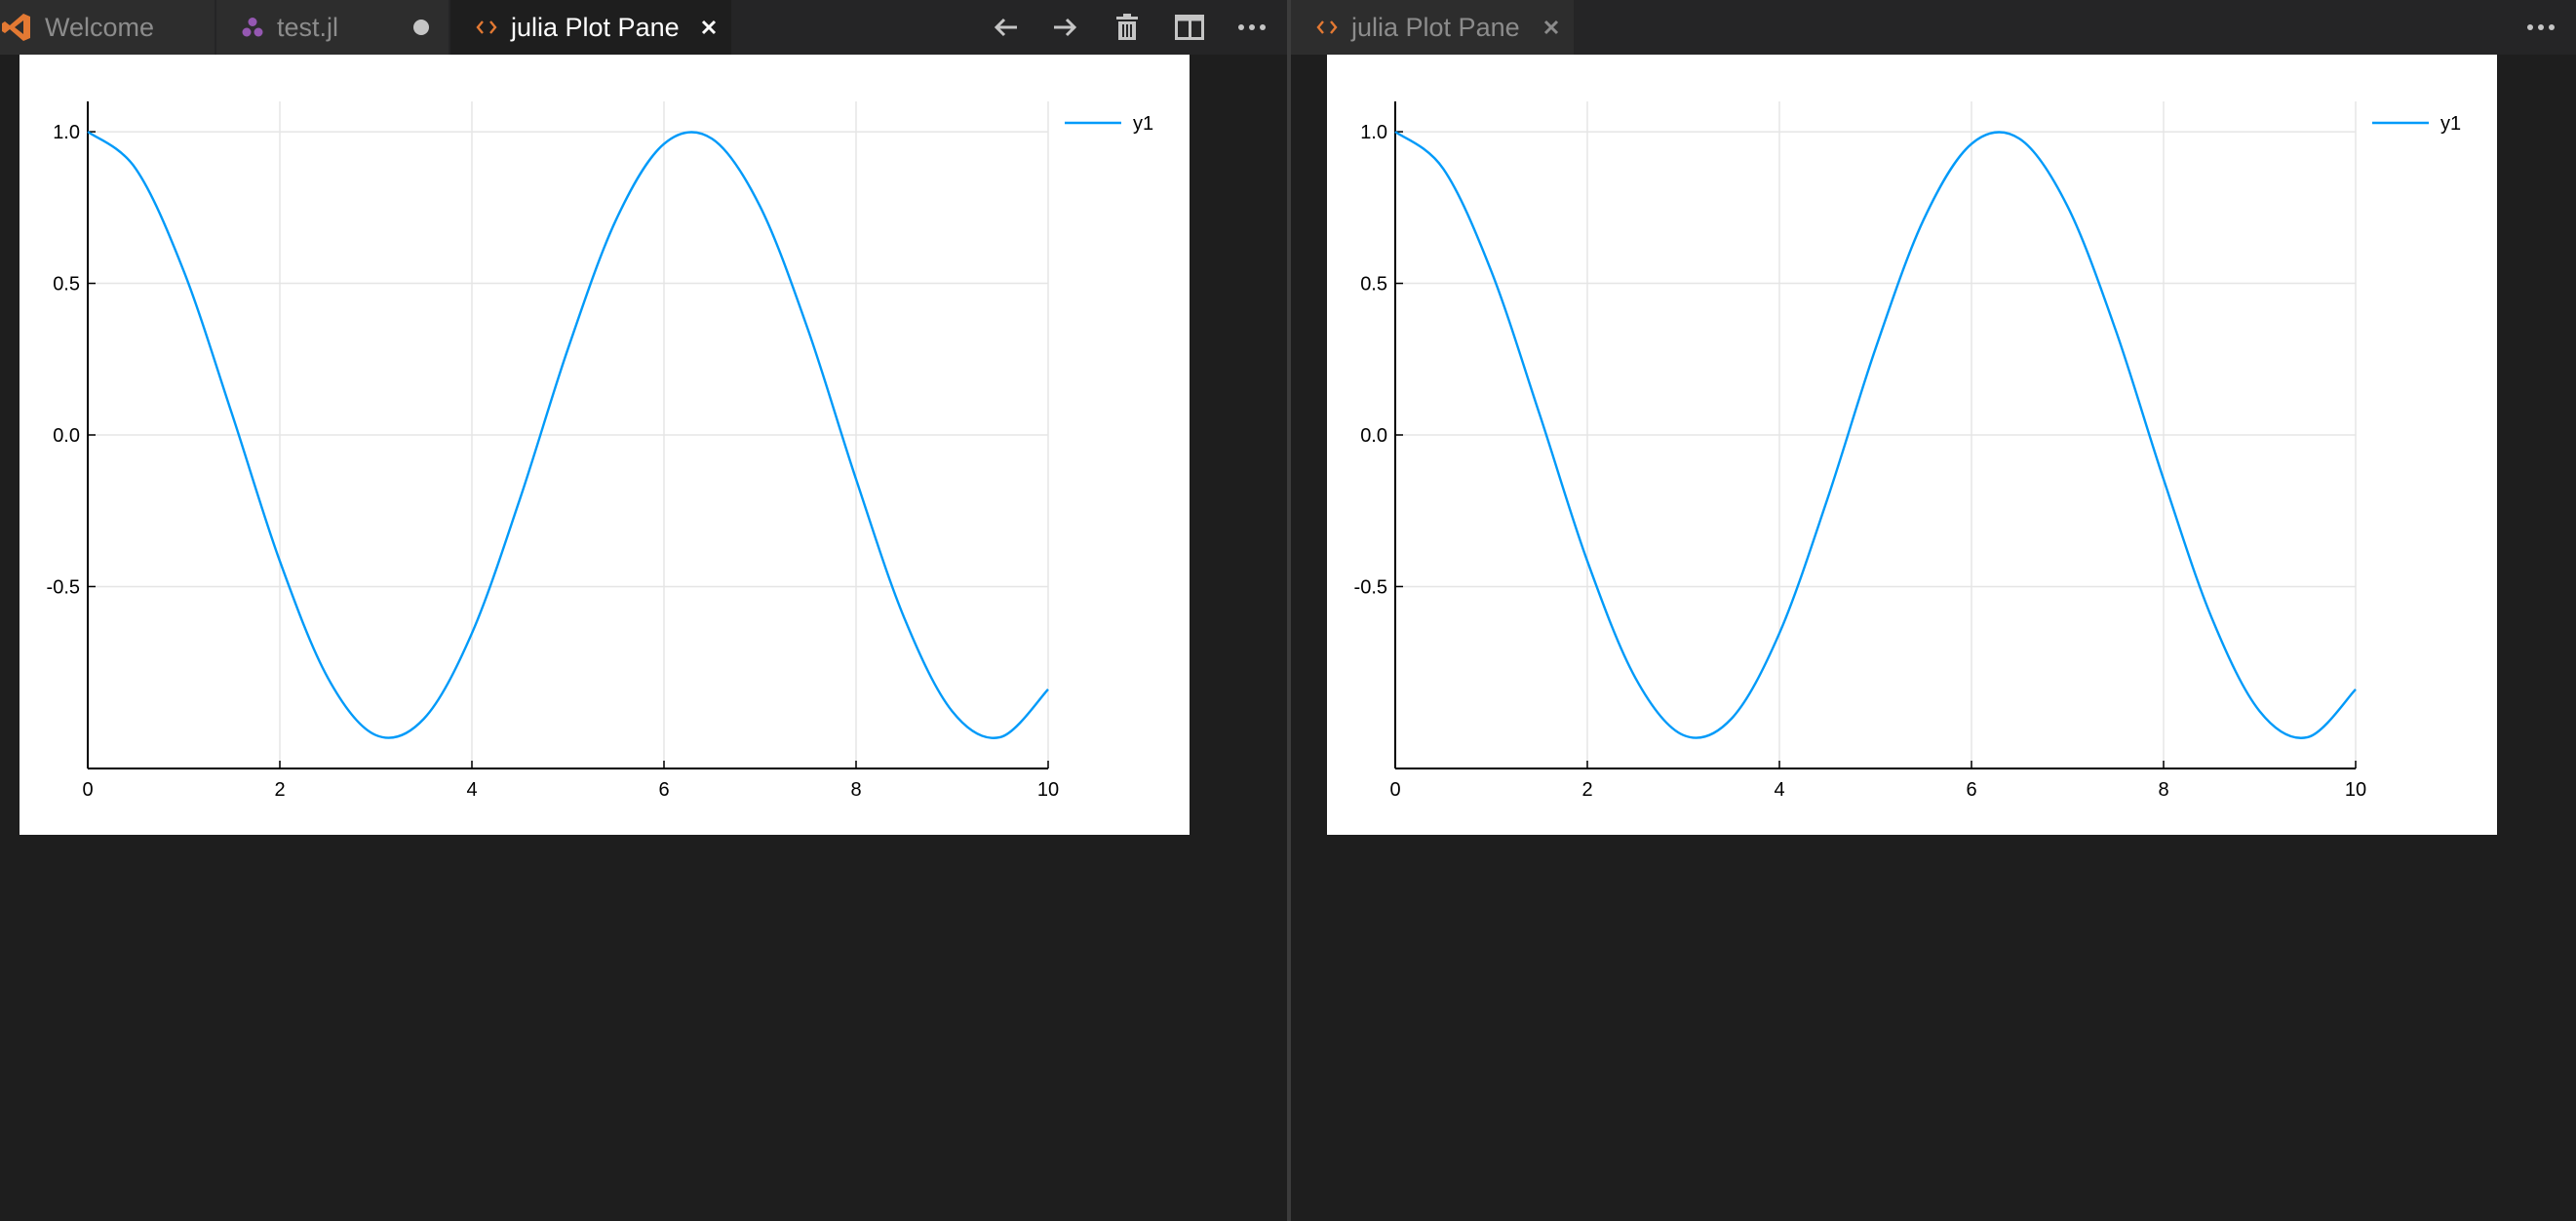 The width and height of the screenshot is (2576, 1221). I want to click on tab-test-jl: test.jl, so click(332, 27).